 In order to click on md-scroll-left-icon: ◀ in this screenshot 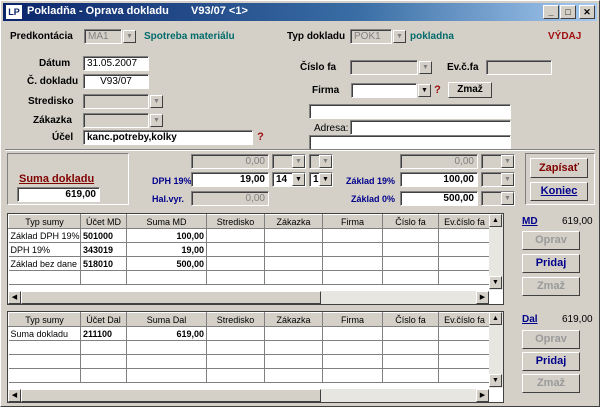, I will do `click(14, 297)`.